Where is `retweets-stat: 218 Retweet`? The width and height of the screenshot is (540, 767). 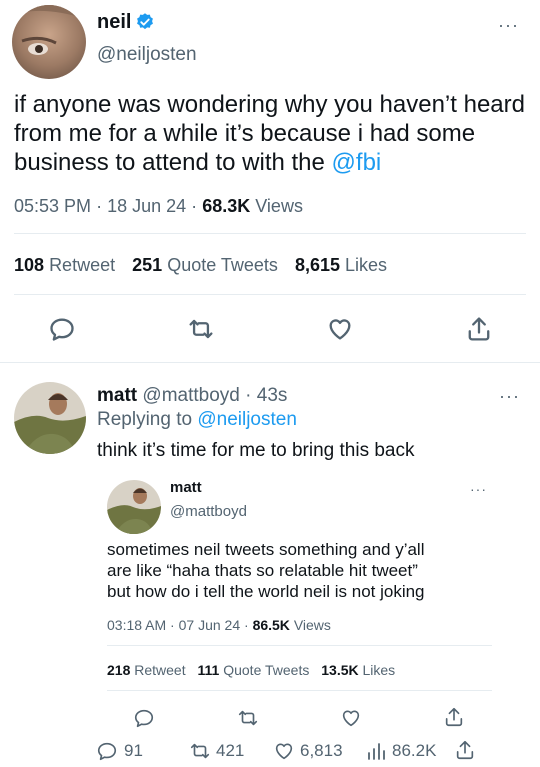 retweets-stat: 218 Retweet is located at coordinates (148, 670).